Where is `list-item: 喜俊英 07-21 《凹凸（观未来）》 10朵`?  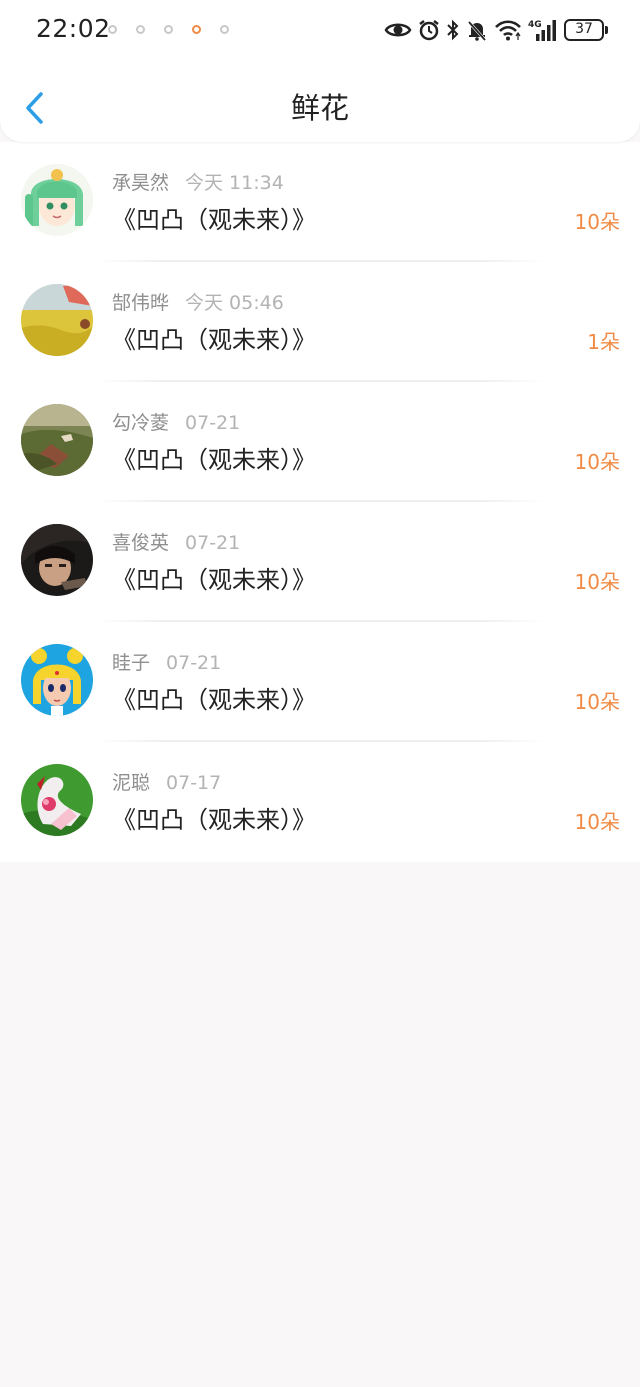 list-item: 喜俊英 07-21 《凹凸（观未来）》 10朵 is located at coordinates (320, 562).